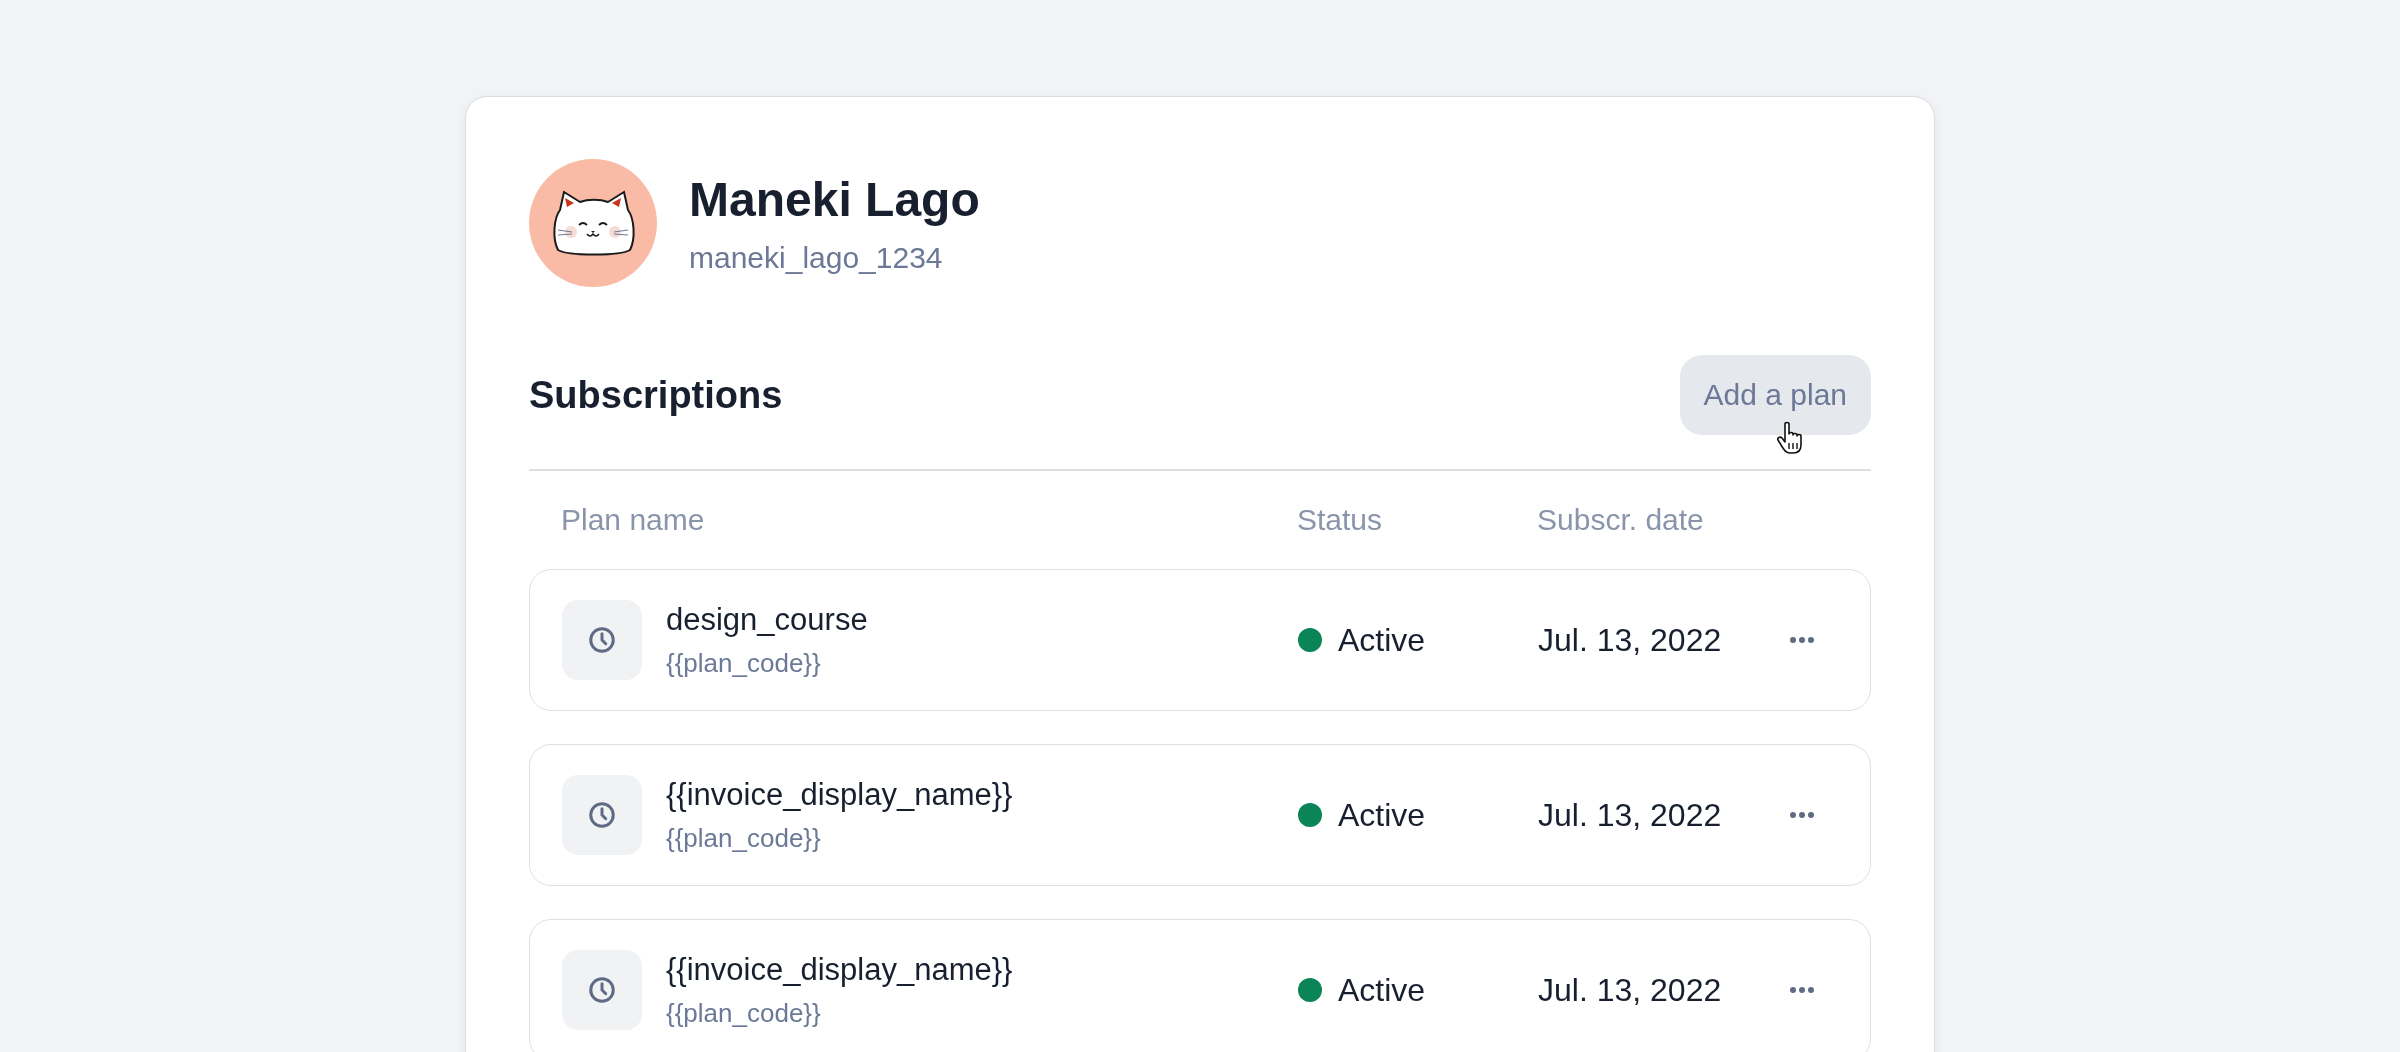 The width and height of the screenshot is (2400, 1052). What do you see at coordinates (1340, 520) in the screenshot?
I see `column-header: Status` at bounding box center [1340, 520].